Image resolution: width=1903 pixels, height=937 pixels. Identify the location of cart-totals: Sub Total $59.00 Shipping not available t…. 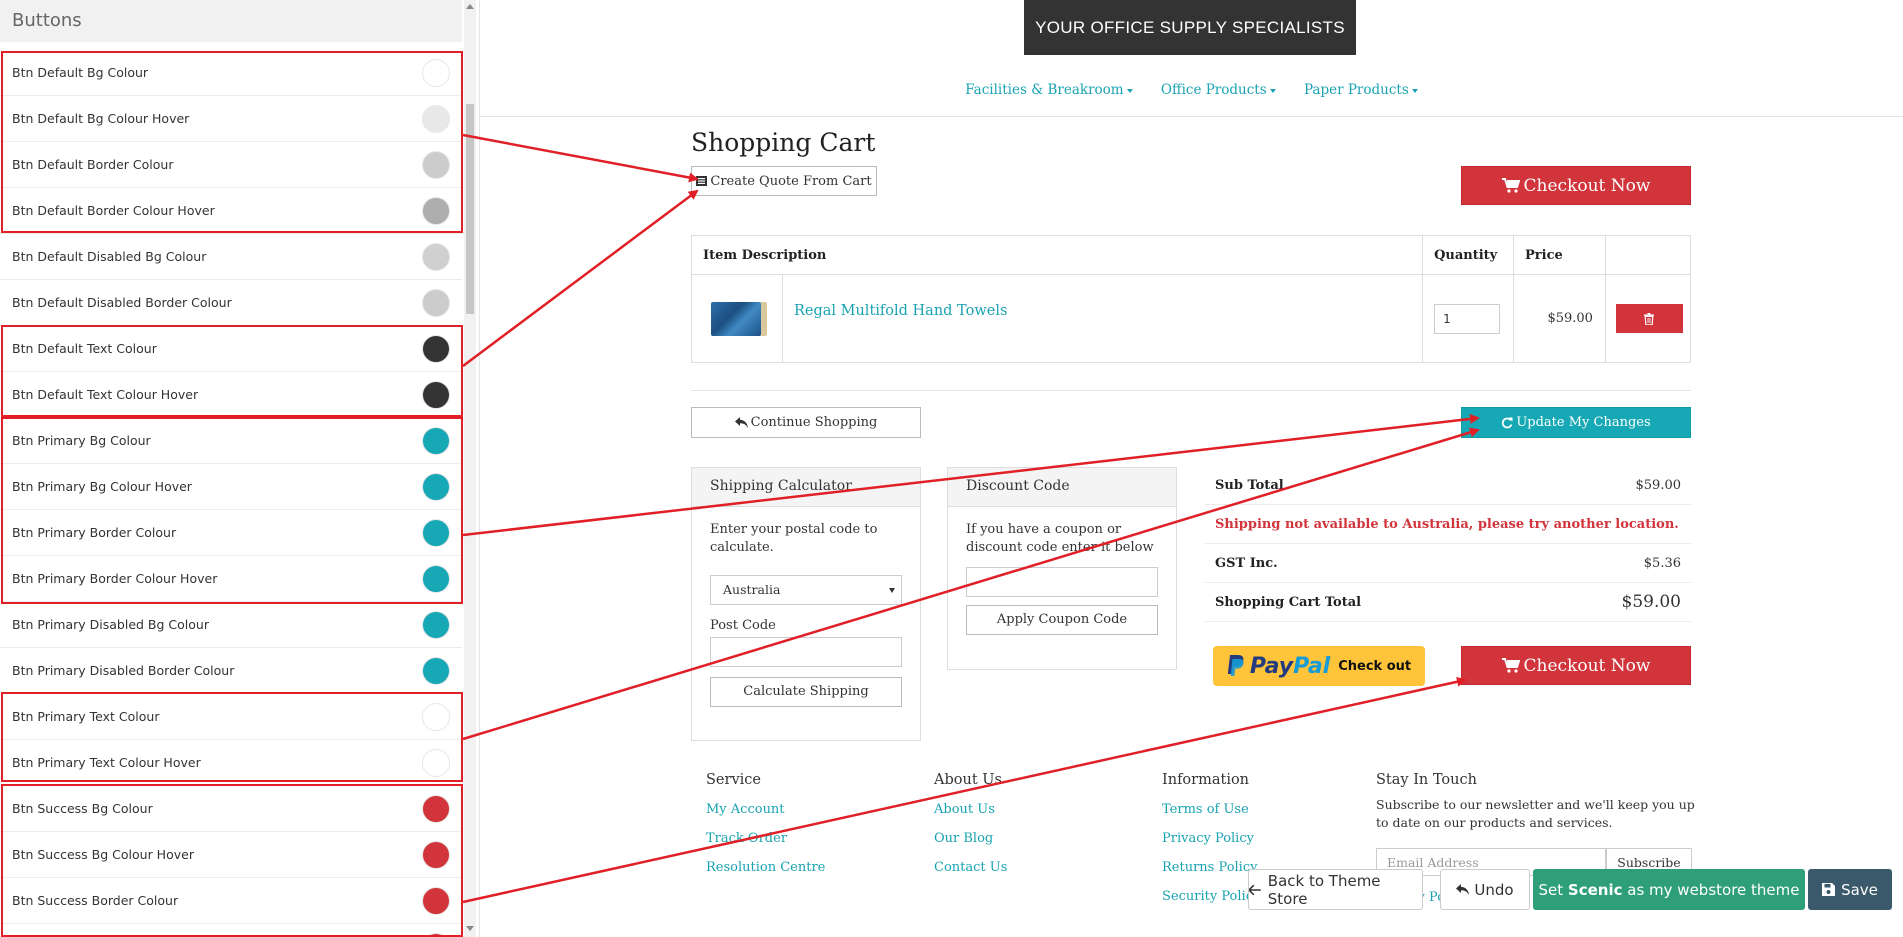
(1448, 544).